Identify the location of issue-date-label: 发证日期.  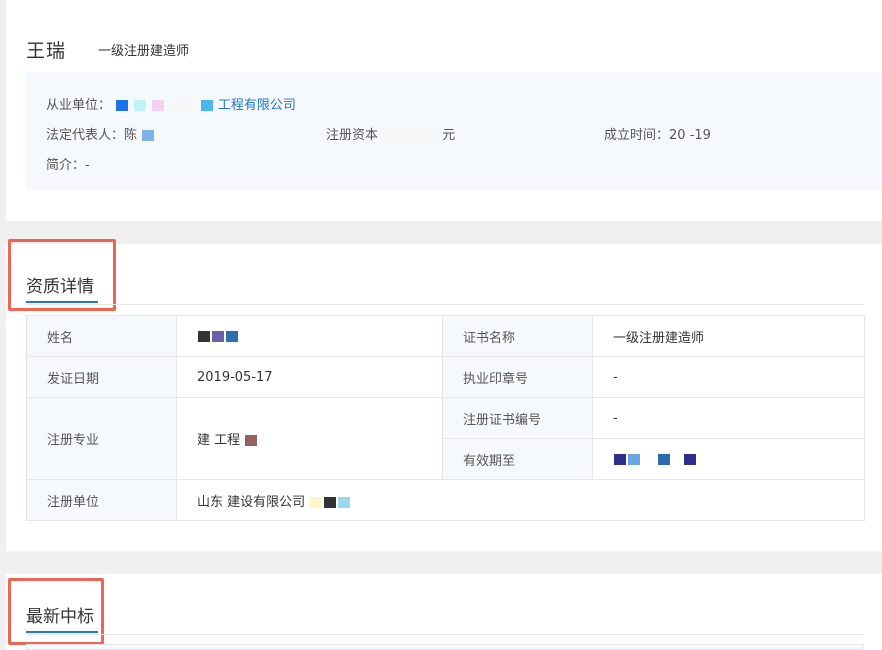
(101, 377).